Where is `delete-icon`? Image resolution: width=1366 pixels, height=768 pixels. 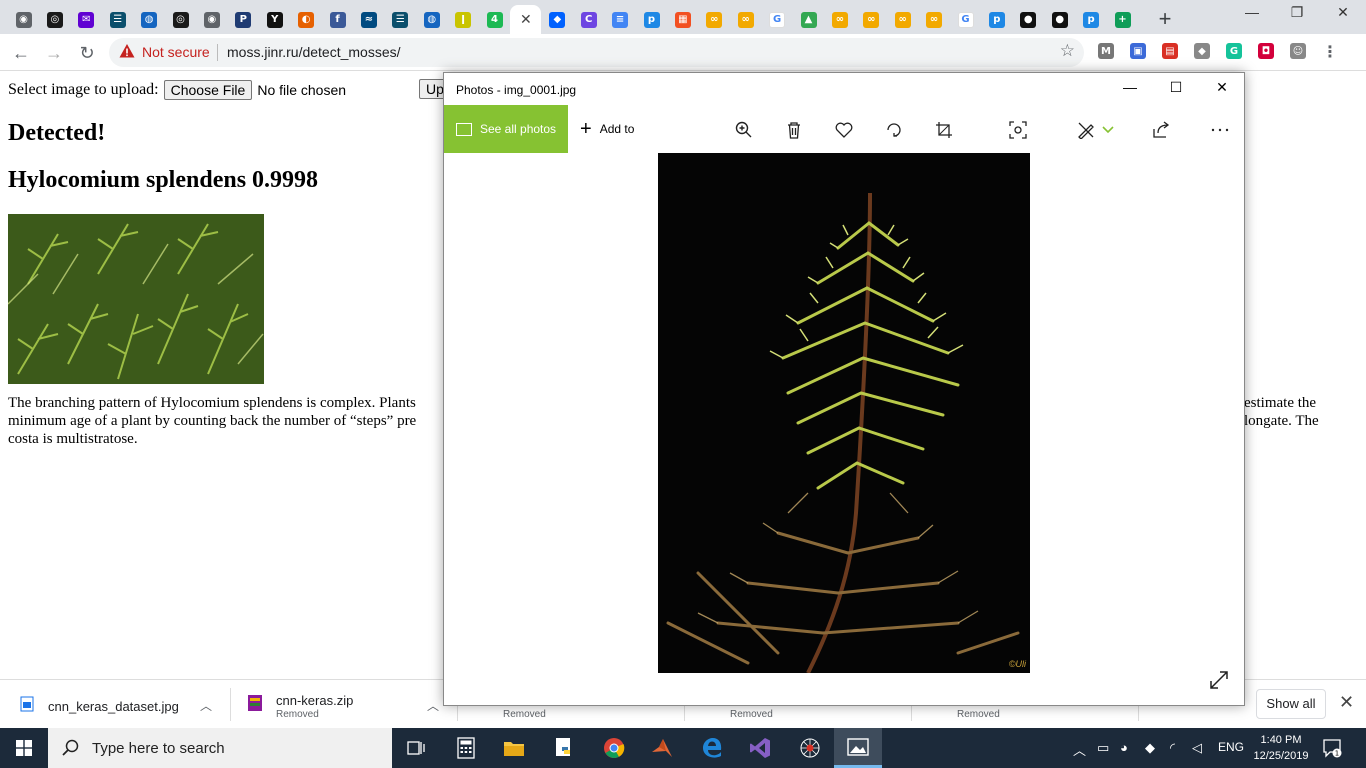 delete-icon is located at coordinates (794, 130).